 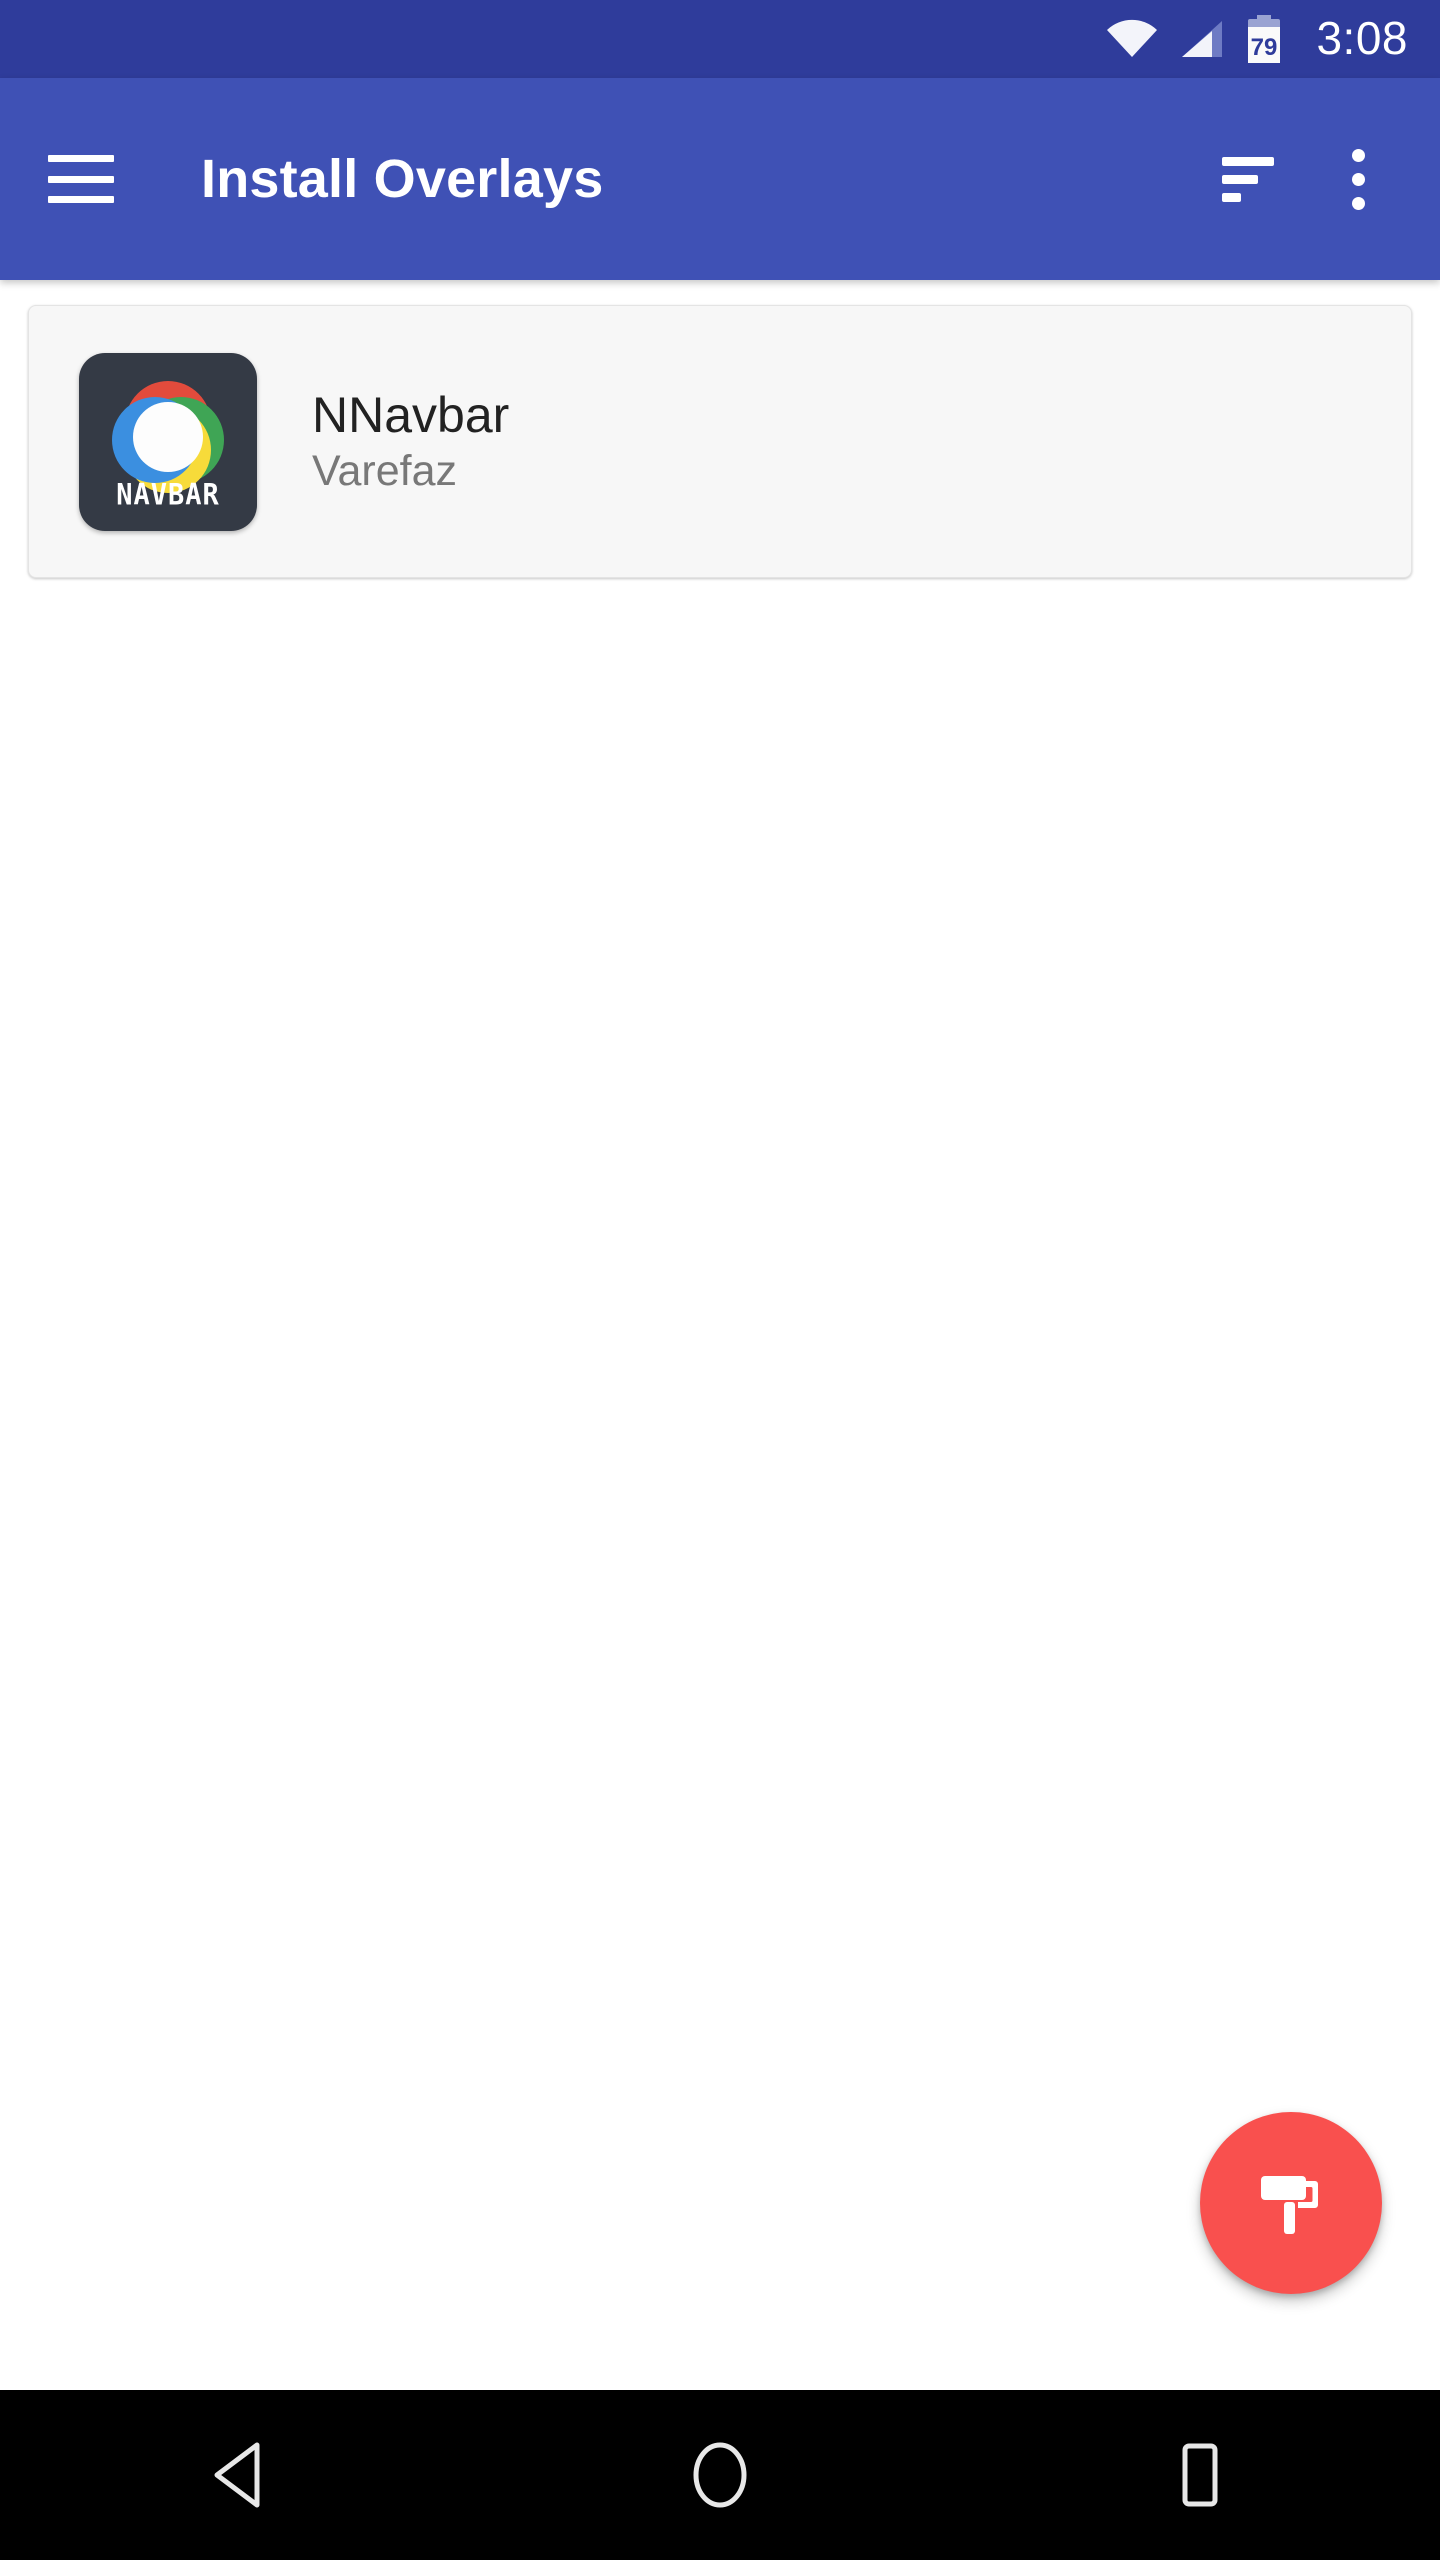 I want to click on list-item-texts: NNavbar Varefaz, so click(x=410, y=441).